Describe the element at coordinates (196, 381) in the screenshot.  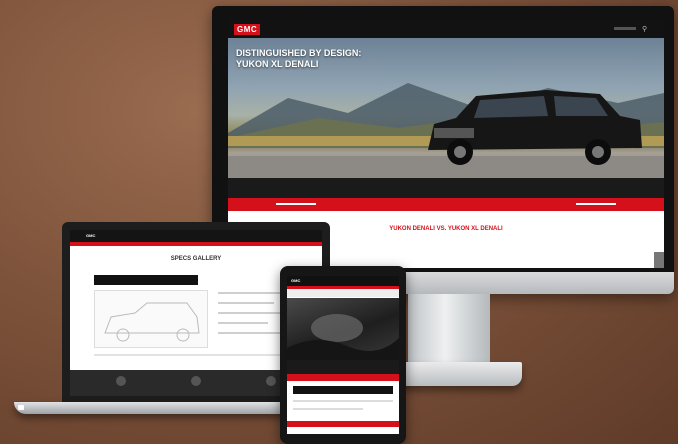
I see `vehicle-icon` at that location.